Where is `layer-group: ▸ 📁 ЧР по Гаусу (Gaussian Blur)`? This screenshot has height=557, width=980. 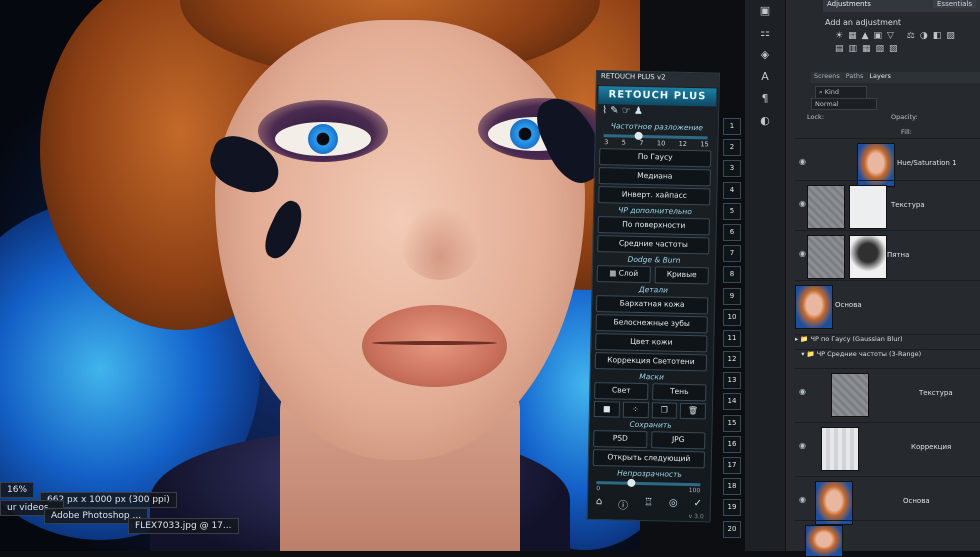
layer-group: ▸ 📁 ЧР по Гаусу (Gaussian Blur) is located at coordinates (887, 341).